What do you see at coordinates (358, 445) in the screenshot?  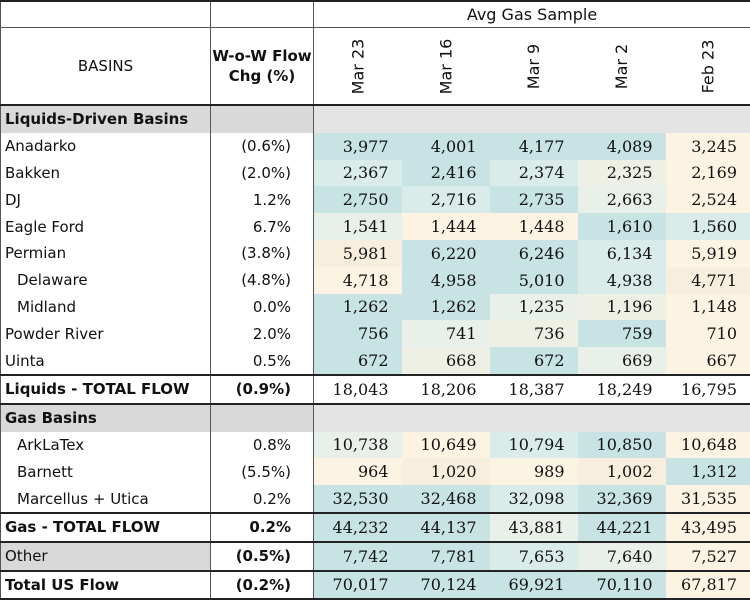 I see `flow-value: 10,738` at bounding box center [358, 445].